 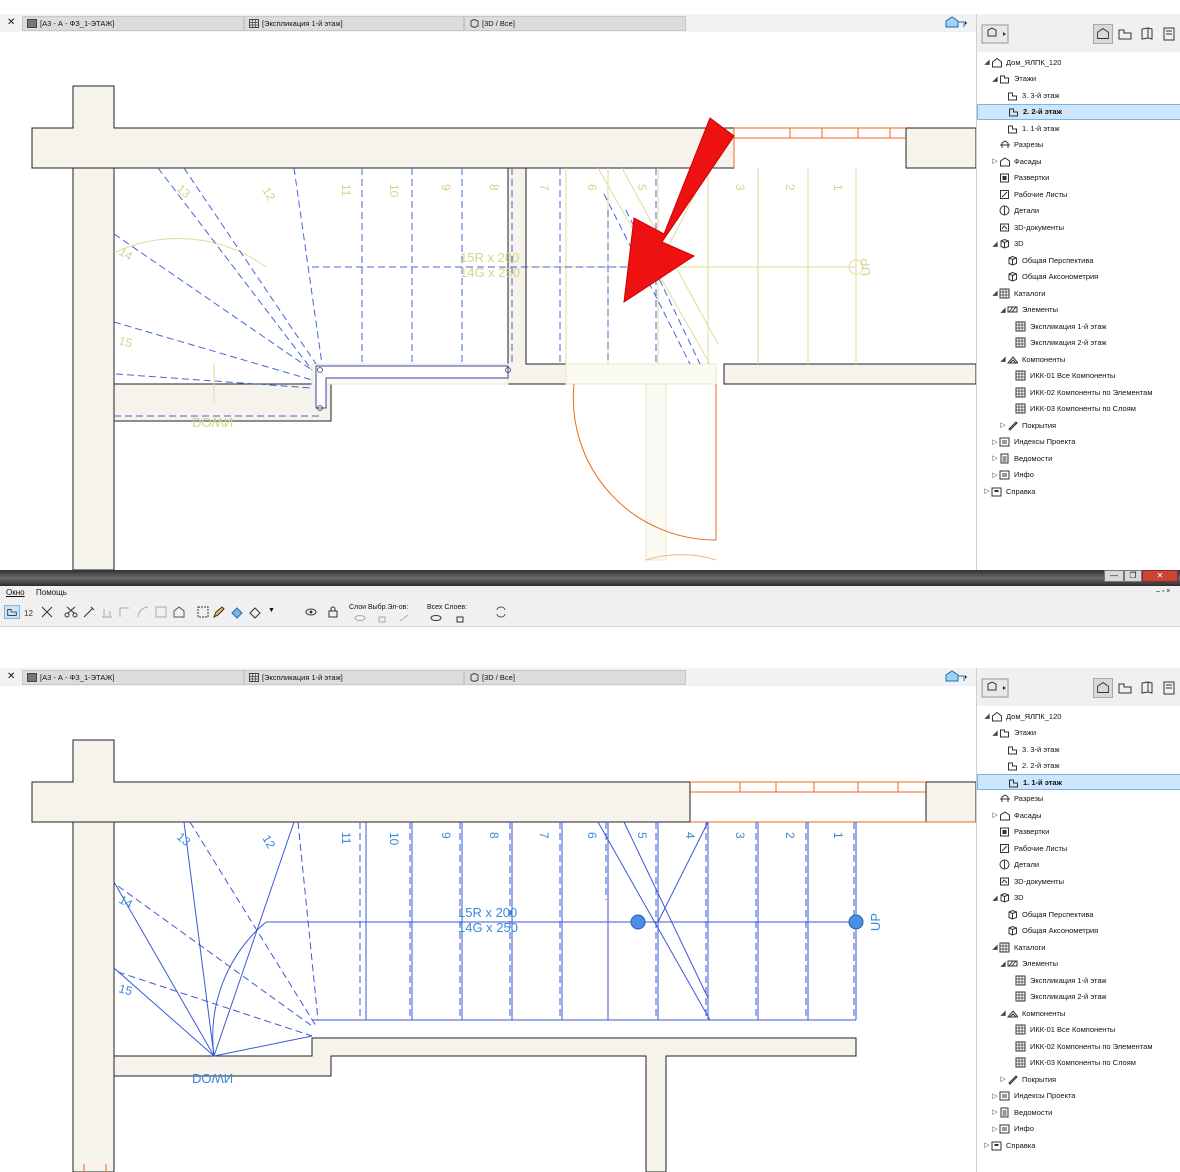 I want to click on grid-tool-icon, so click(x=161, y=612).